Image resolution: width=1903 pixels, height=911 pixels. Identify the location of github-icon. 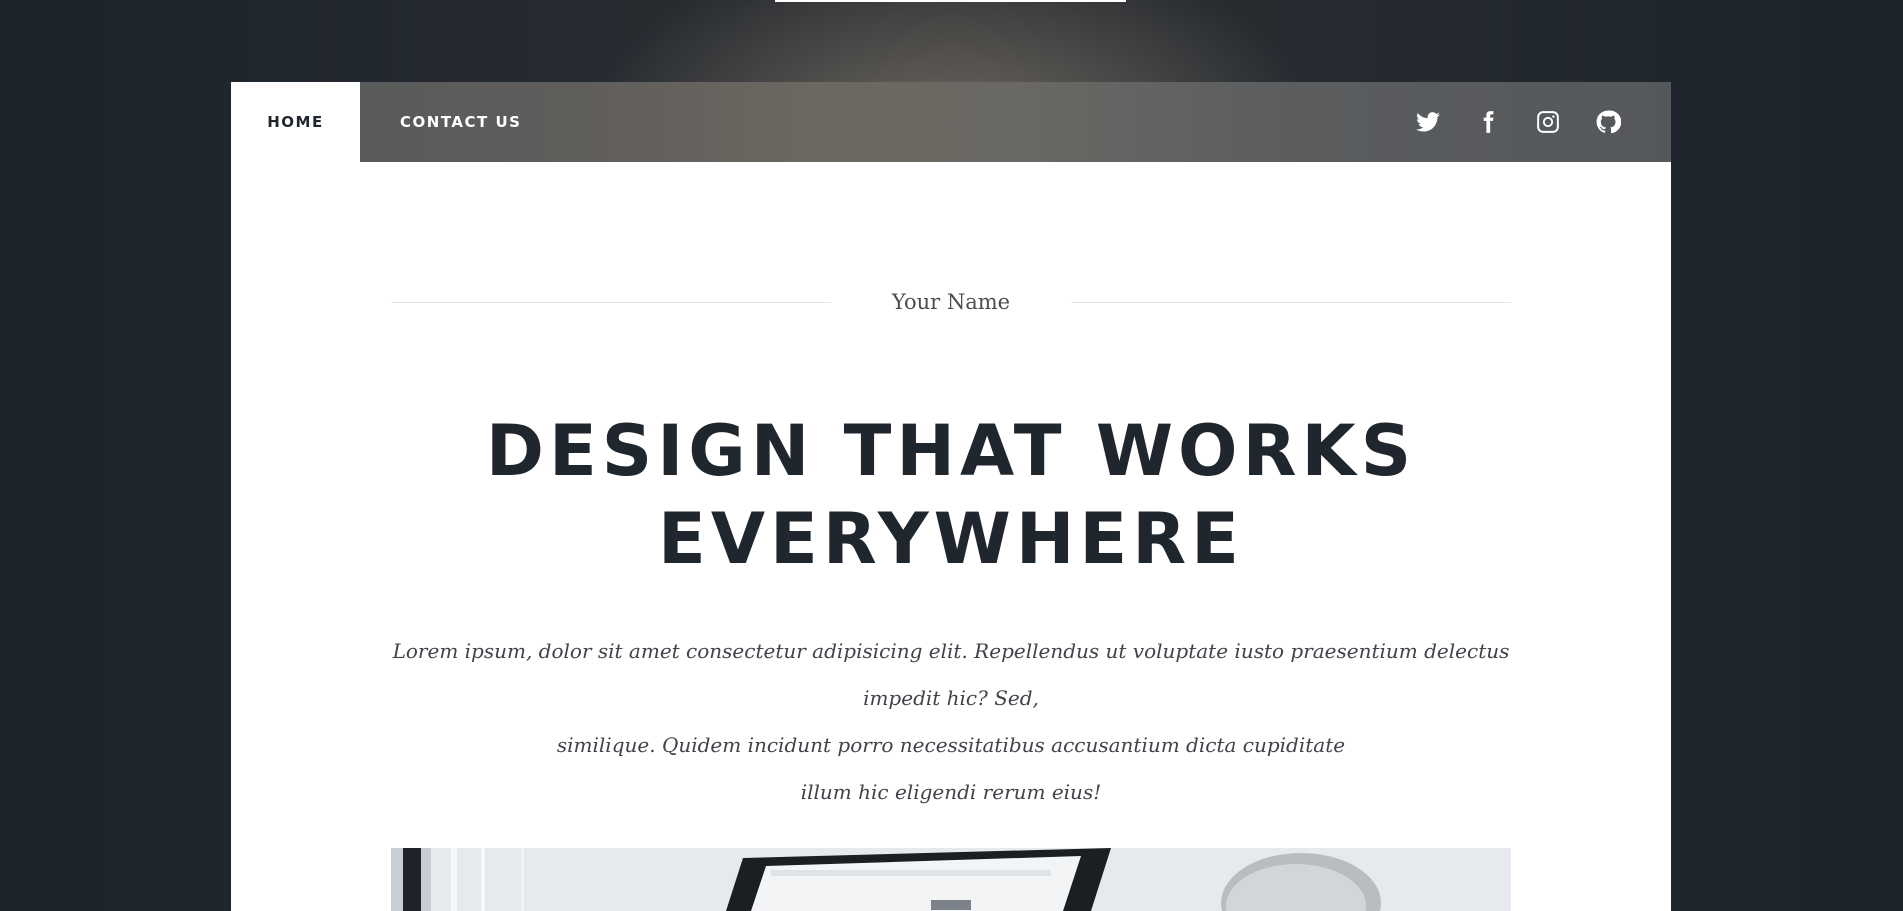
(1608, 122).